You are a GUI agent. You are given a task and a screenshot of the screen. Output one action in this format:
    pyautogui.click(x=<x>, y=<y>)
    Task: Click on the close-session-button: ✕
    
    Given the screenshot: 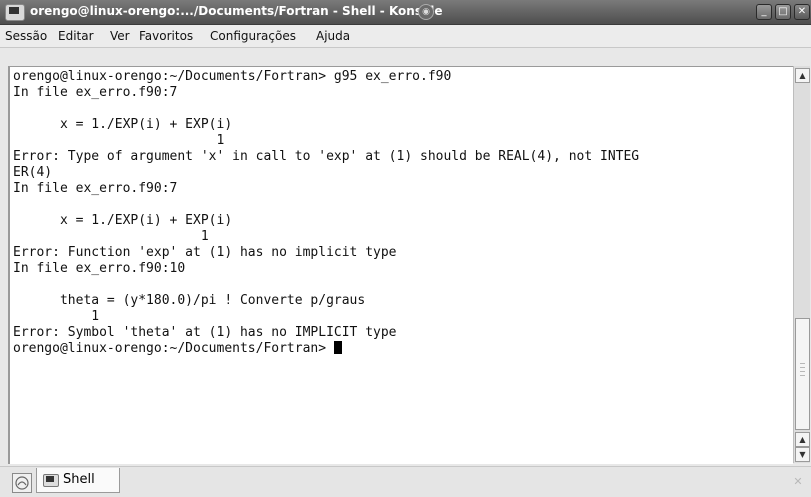 What is the action you would take?
    pyautogui.click(x=798, y=482)
    